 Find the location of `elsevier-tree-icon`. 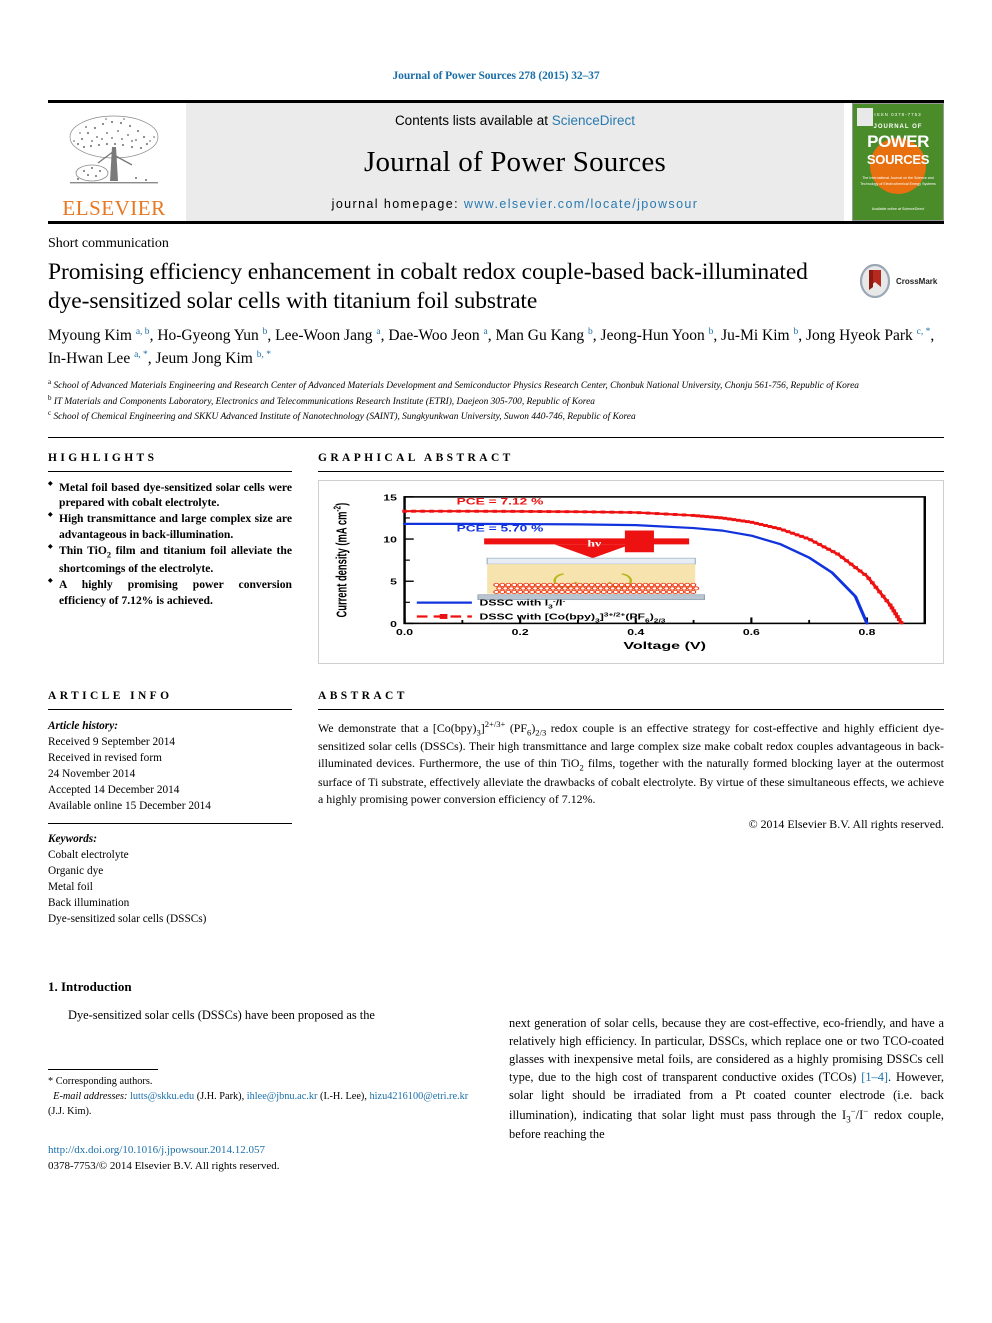

elsevier-tree-icon is located at coordinates (114, 149).